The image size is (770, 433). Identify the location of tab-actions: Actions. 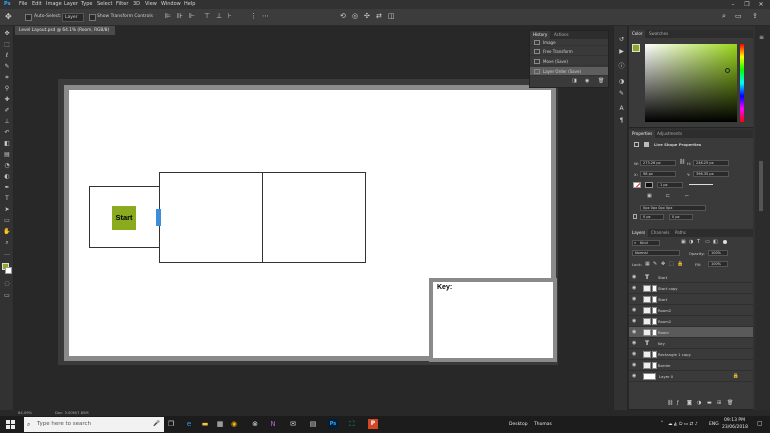
(561, 35).